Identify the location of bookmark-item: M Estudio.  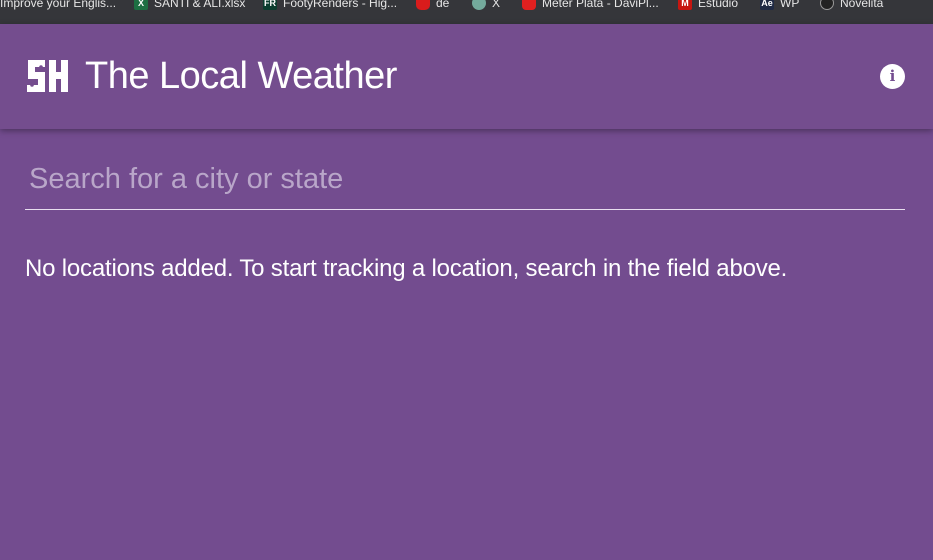
(708, 6).